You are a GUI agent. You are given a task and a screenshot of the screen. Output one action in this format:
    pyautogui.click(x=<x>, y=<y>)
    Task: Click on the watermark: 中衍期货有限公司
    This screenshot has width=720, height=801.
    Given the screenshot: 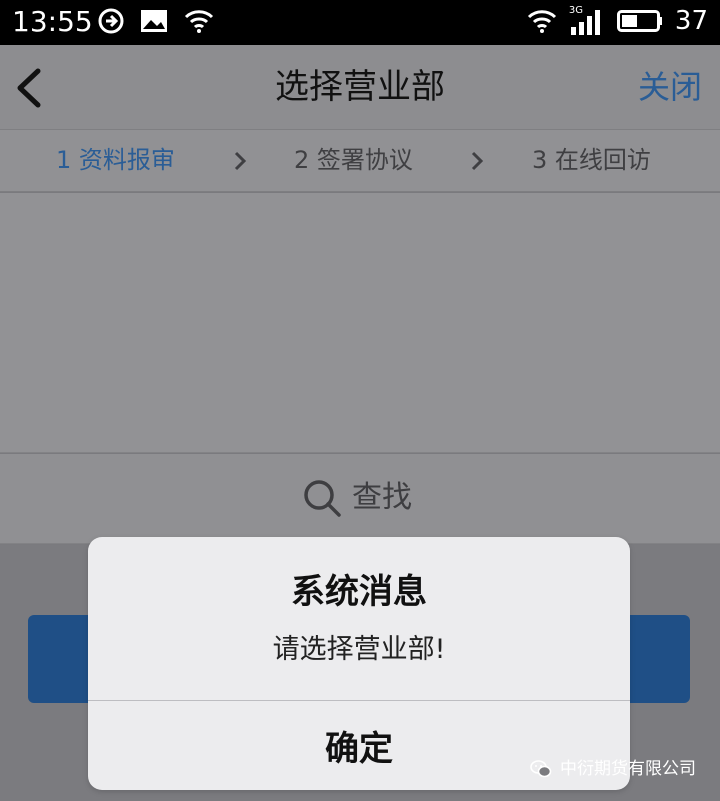 What is the action you would take?
    pyautogui.click(x=613, y=769)
    